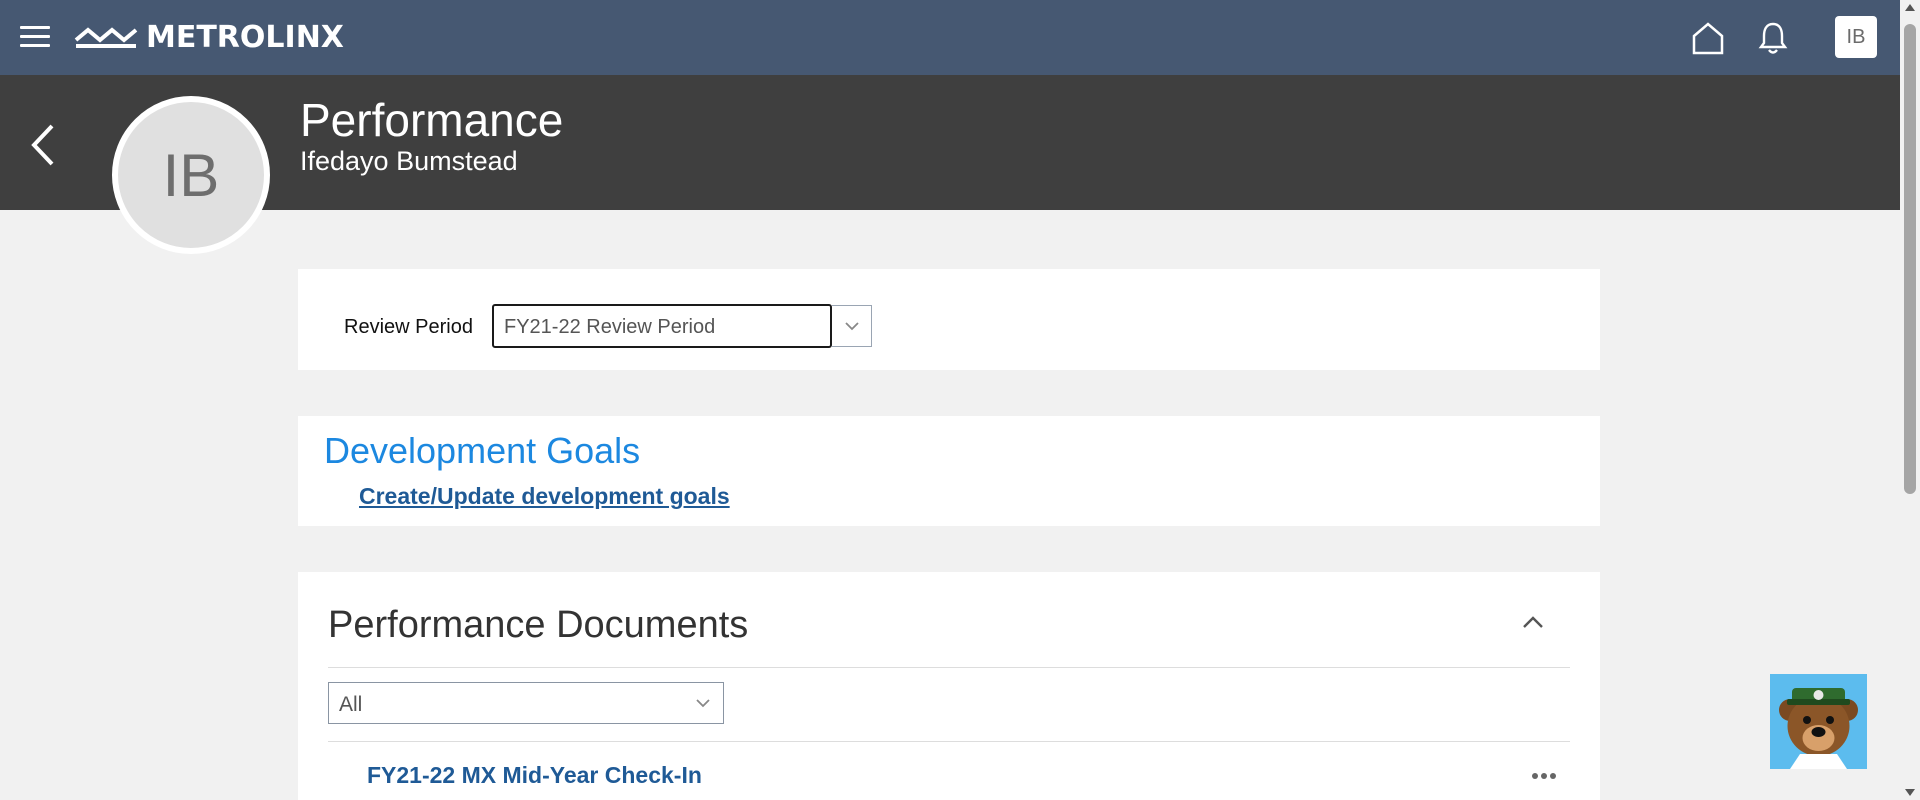 Image resolution: width=1920 pixels, height=800 pixels. Describe the element at coordinates (35, 37) in the screenshot. I see `menu-icon` at that location.